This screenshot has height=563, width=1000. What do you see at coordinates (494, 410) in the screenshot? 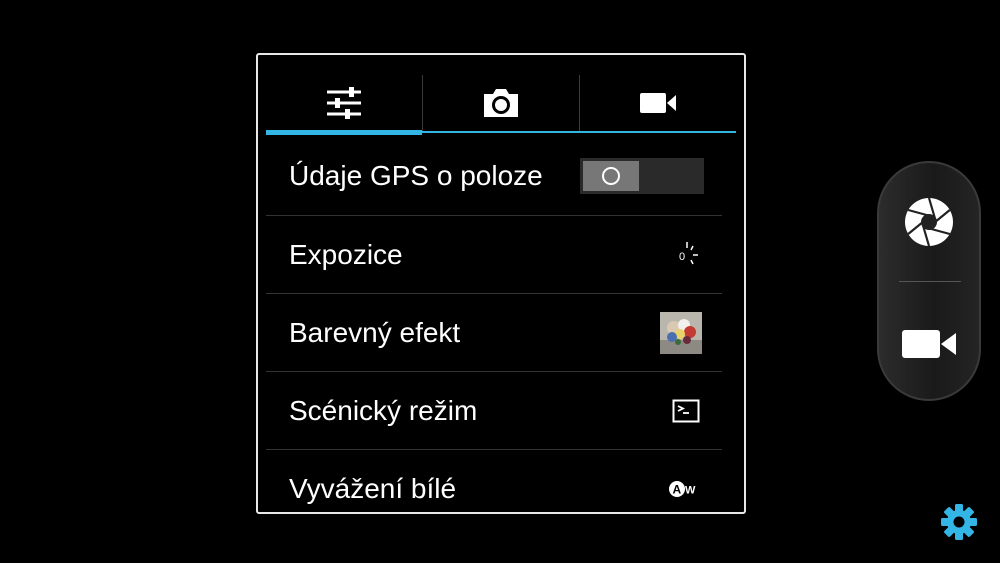
I see `list-item-scene-mode: Scénický režim` at bounding box center [494, 410].